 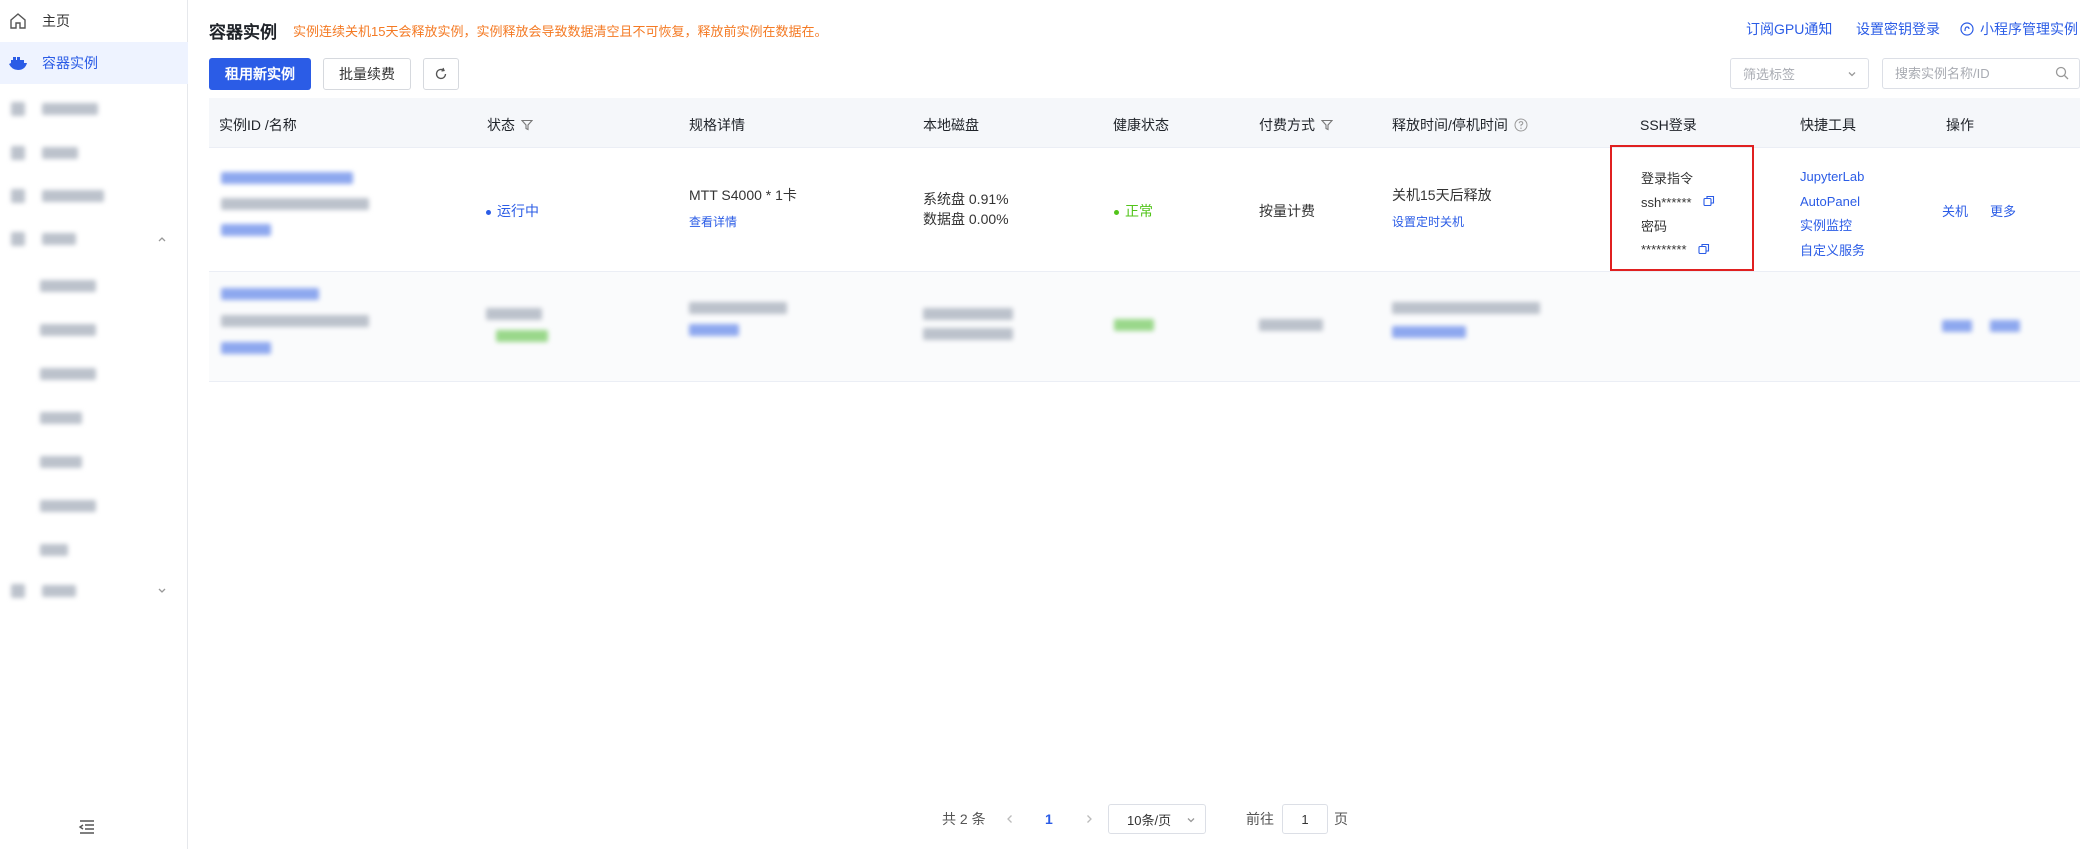 I want to click on column-header-tools: 快捷工具, so click(x=1828, y=125).